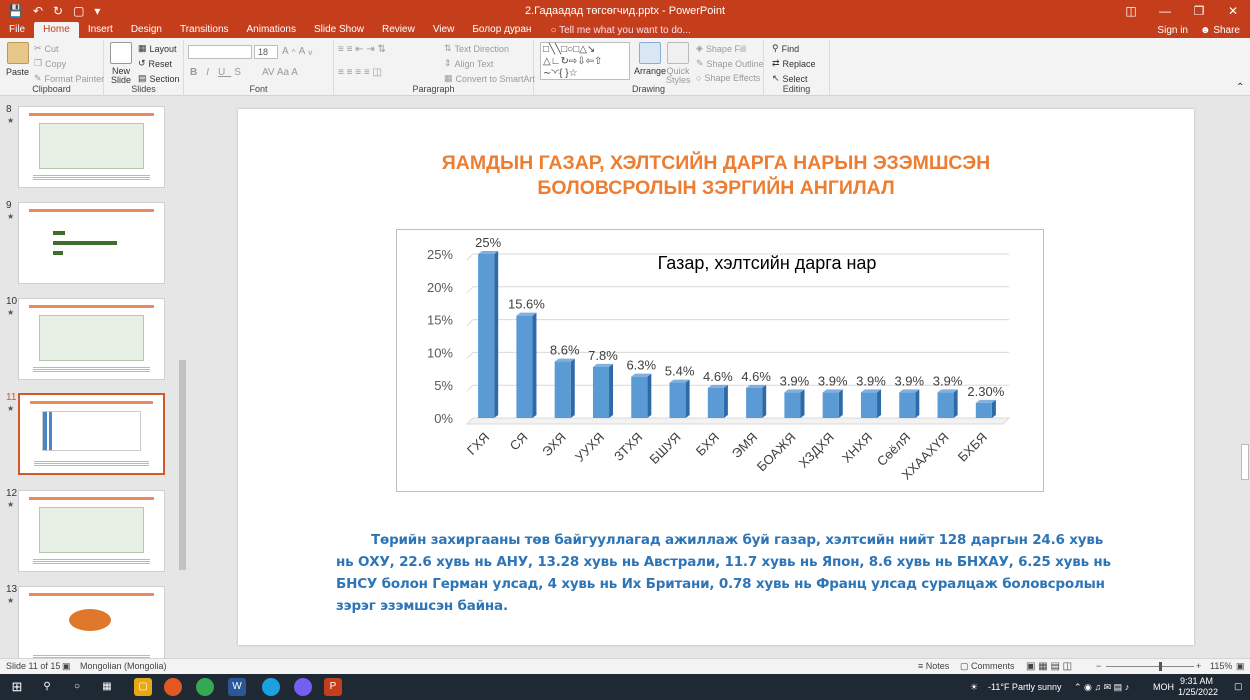 This screenshot has height=700, width=1250. What do you see at coordinates (468, 63) in the screenshot?
I see `align-text-button: ⇕ Align Text` at bounding box center [468, 63].